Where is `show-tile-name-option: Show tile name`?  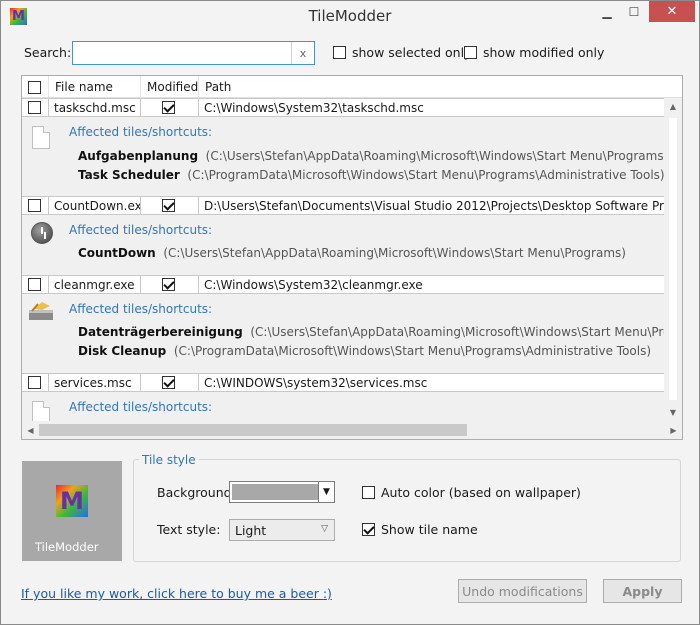
show-tile-name-option: Show tile name is located at coordinates (420, 529).